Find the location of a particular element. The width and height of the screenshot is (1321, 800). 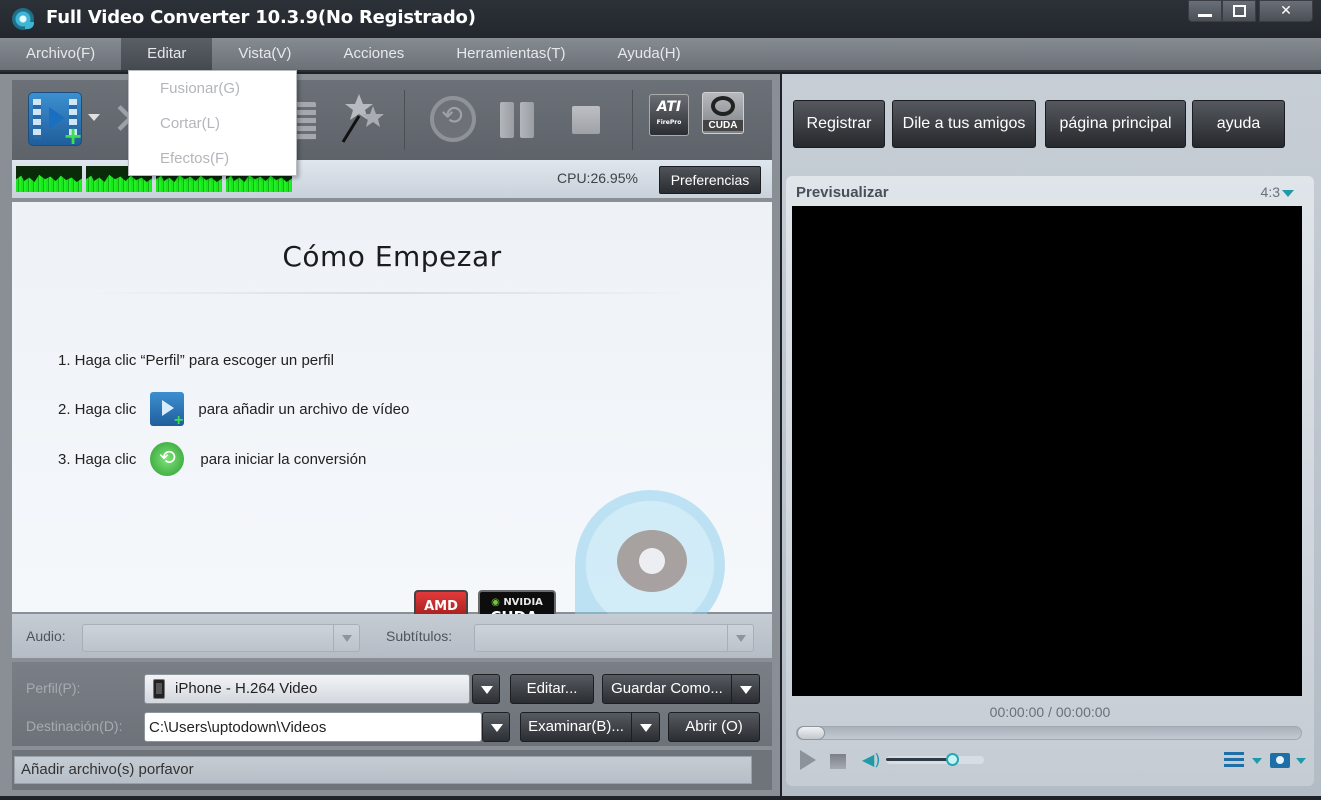

menu-item-efectos: Efectos(F) is located at coordinates (212, 158).